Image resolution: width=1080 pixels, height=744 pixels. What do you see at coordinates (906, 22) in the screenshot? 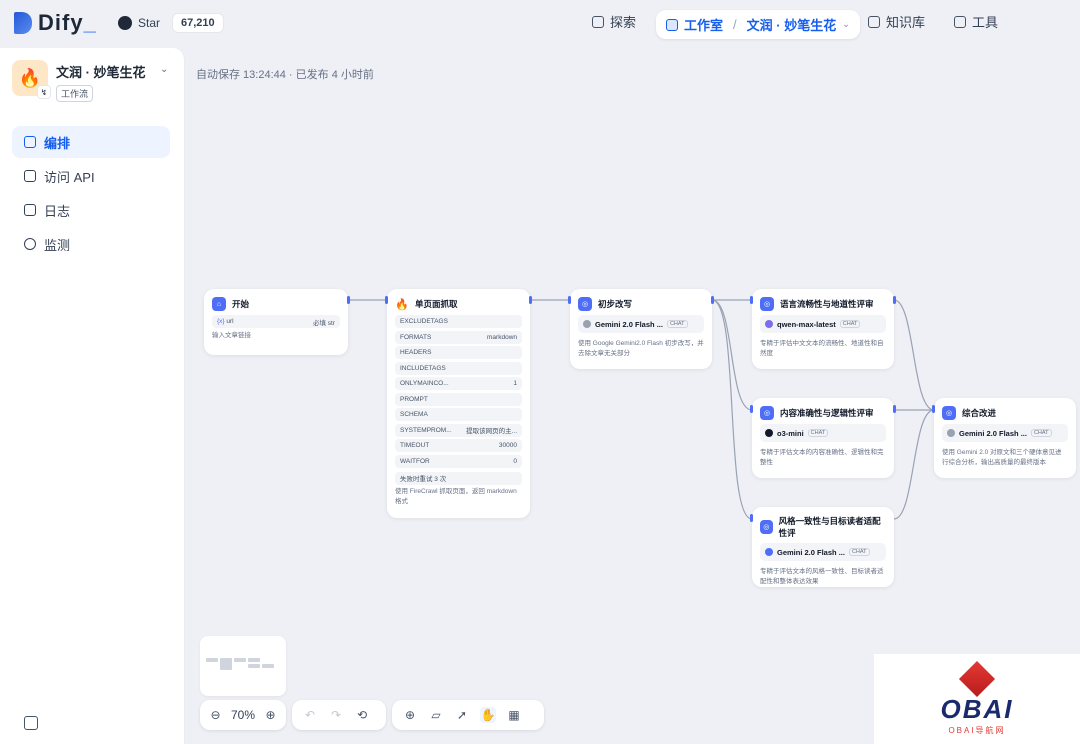
I see `nav-knowledge-label: 知识库` at bounding box center [906, 22].